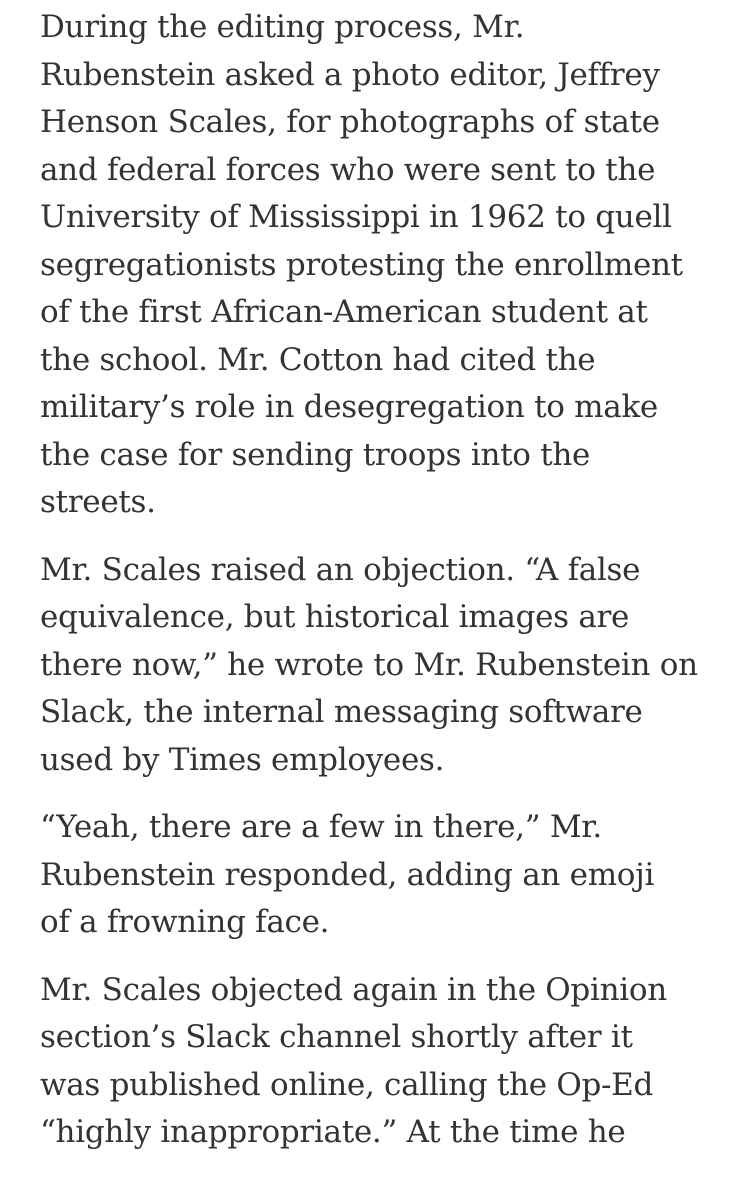 The width and height of the screenshot is (732, 1200). I want to click on text-line: the school. Mr. Cotton had cited the, so click(318, 359).